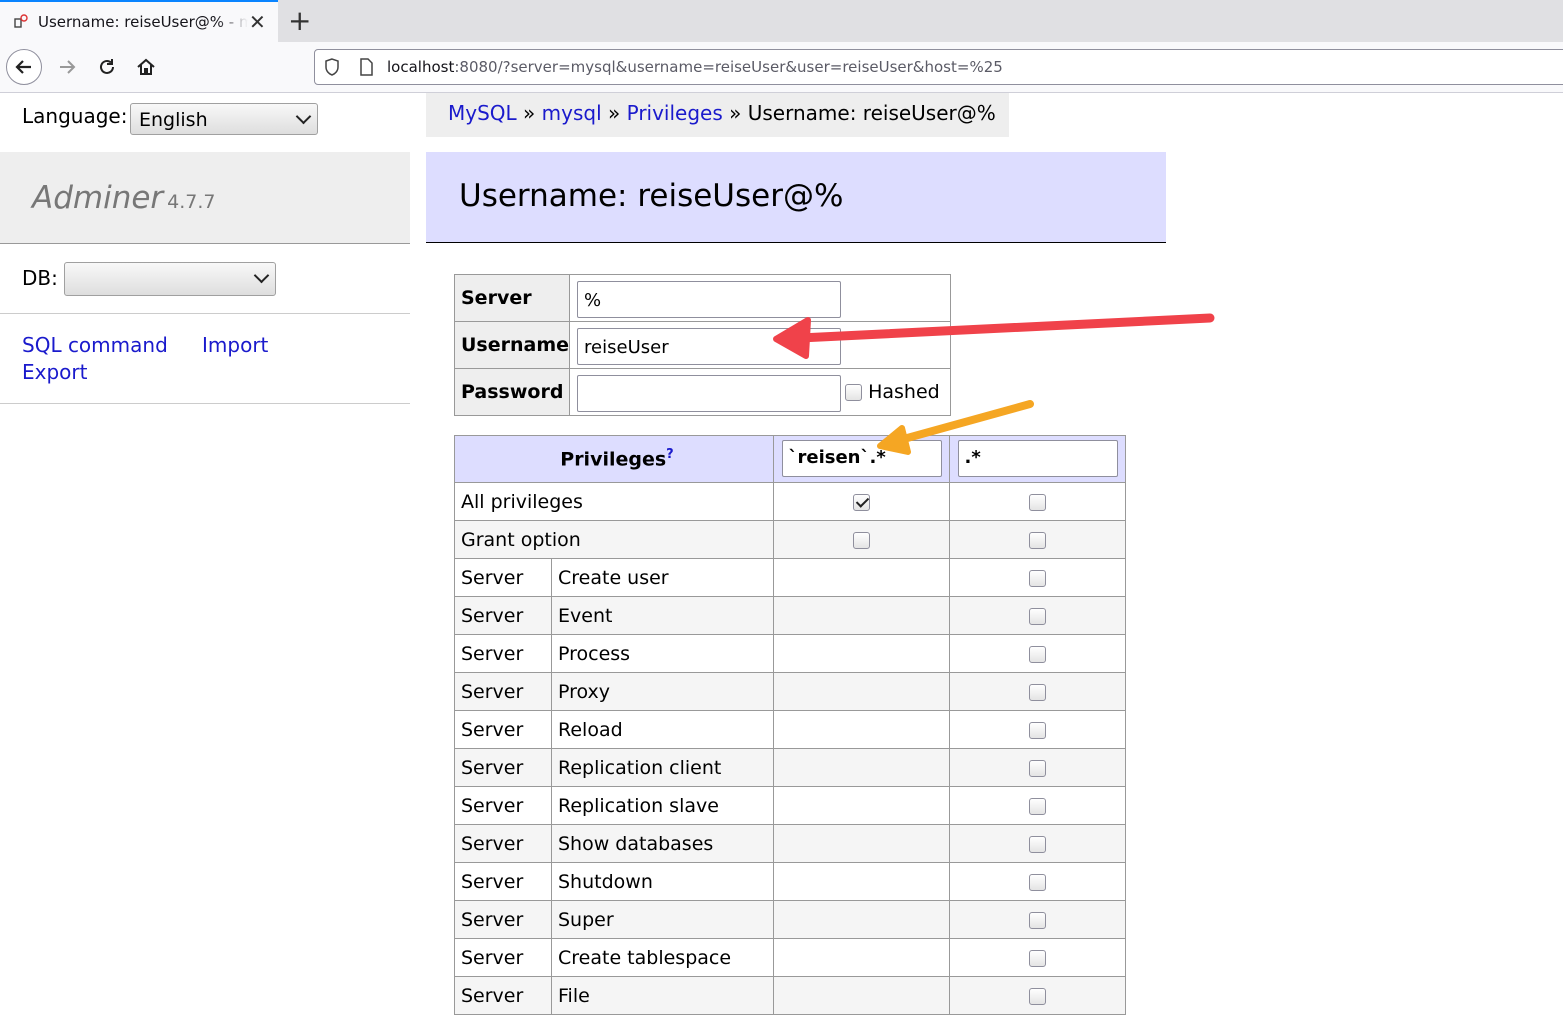 This screenshot has height=1015, width=1563. I want to click on help-link: ?, so click(670, 454).